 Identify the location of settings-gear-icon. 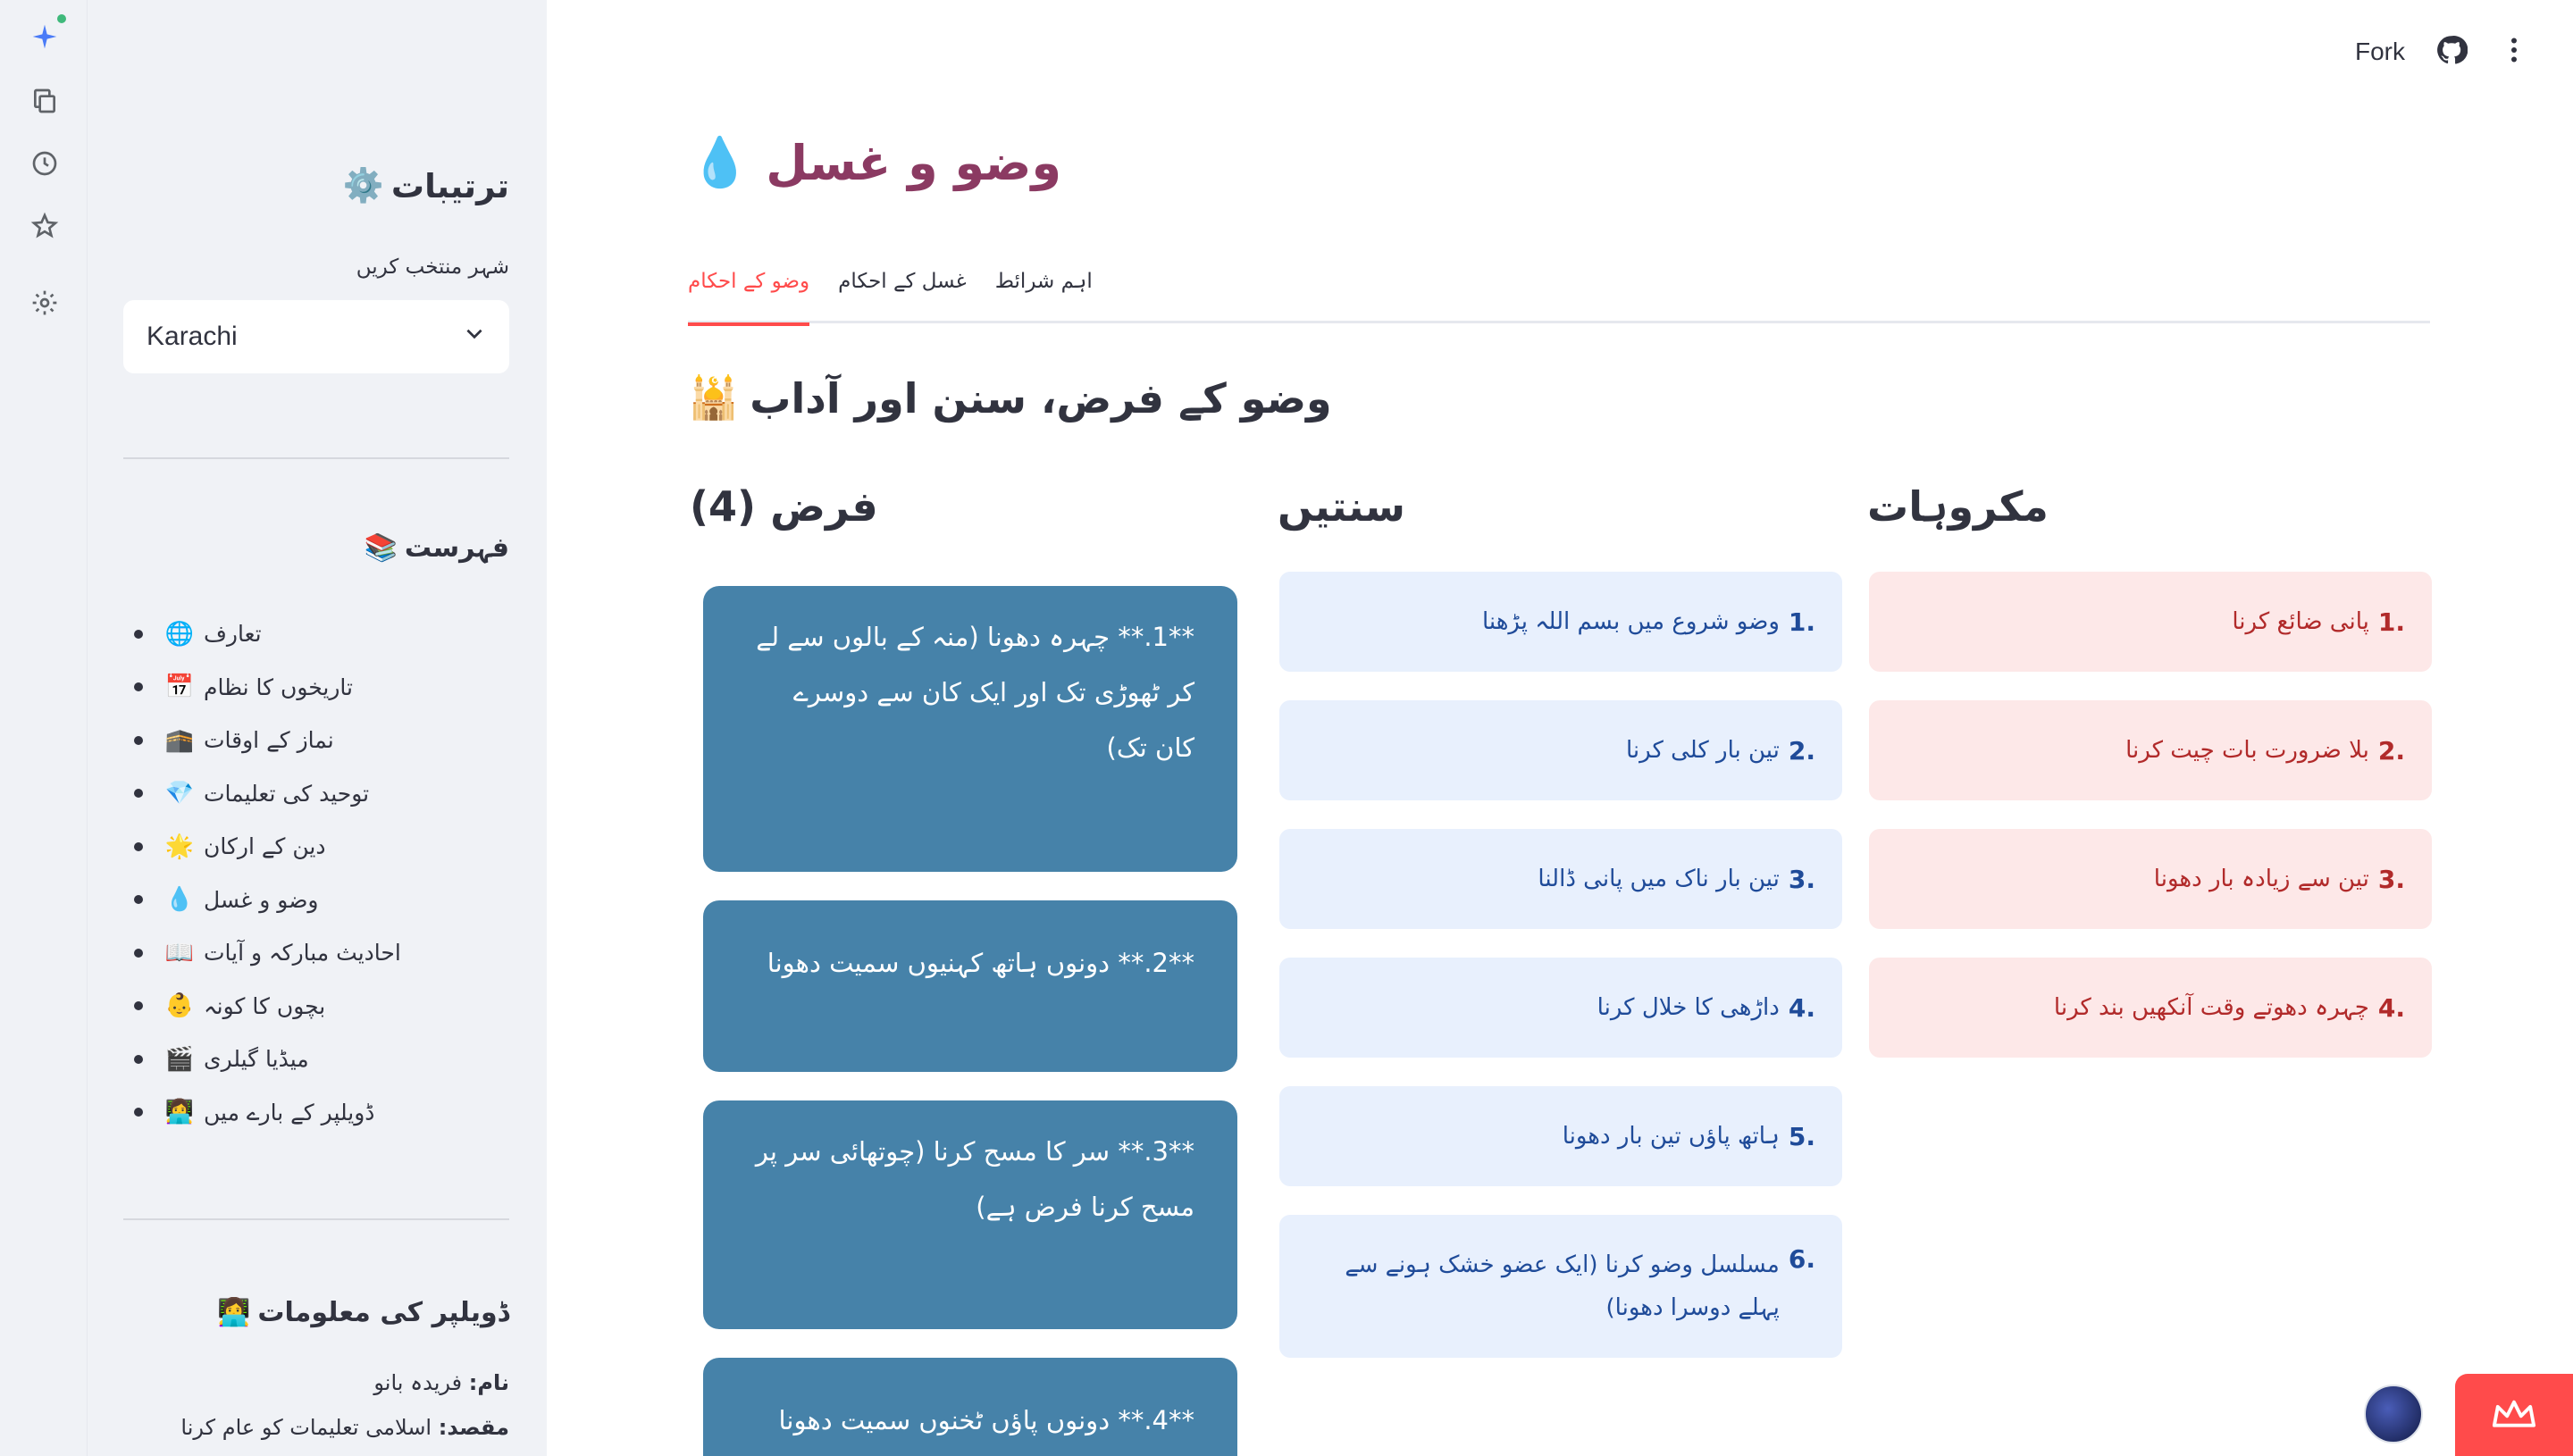
(44, 303).